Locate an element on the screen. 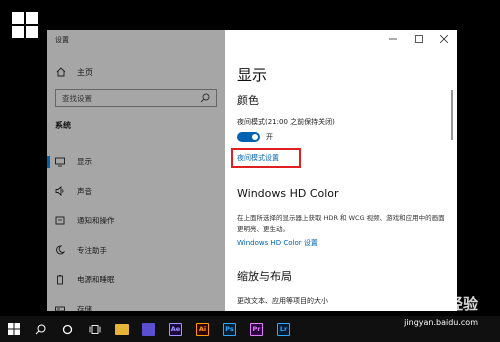 The width and height of the screenshot is (500, 342). sidebar-item-focus-assist: 专注助手 is located at coordinates (136, 251).